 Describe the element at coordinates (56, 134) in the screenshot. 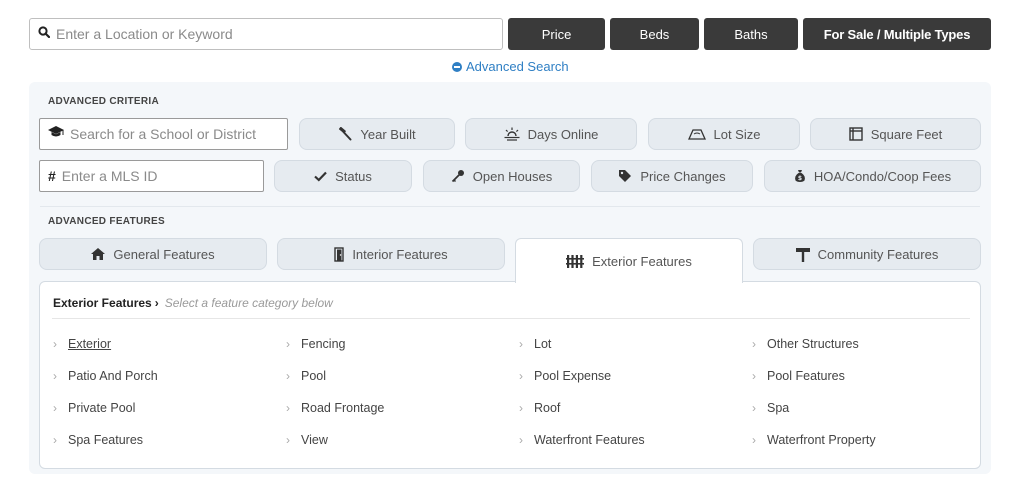

I see `graduation-cap-icon` at that location.